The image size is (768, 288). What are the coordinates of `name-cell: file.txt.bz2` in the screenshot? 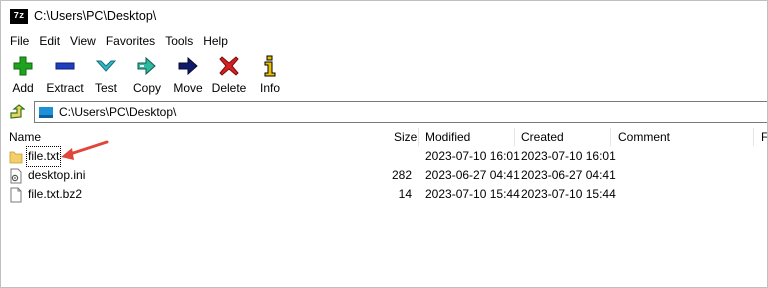 It's located at (46, 194).